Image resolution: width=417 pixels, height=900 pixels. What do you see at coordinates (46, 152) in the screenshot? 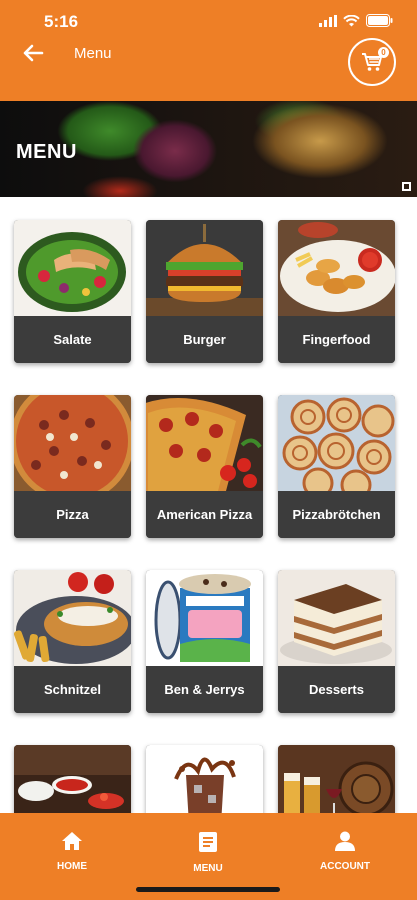
I see `hero-title: MENU` at bounding box center [46, 152].